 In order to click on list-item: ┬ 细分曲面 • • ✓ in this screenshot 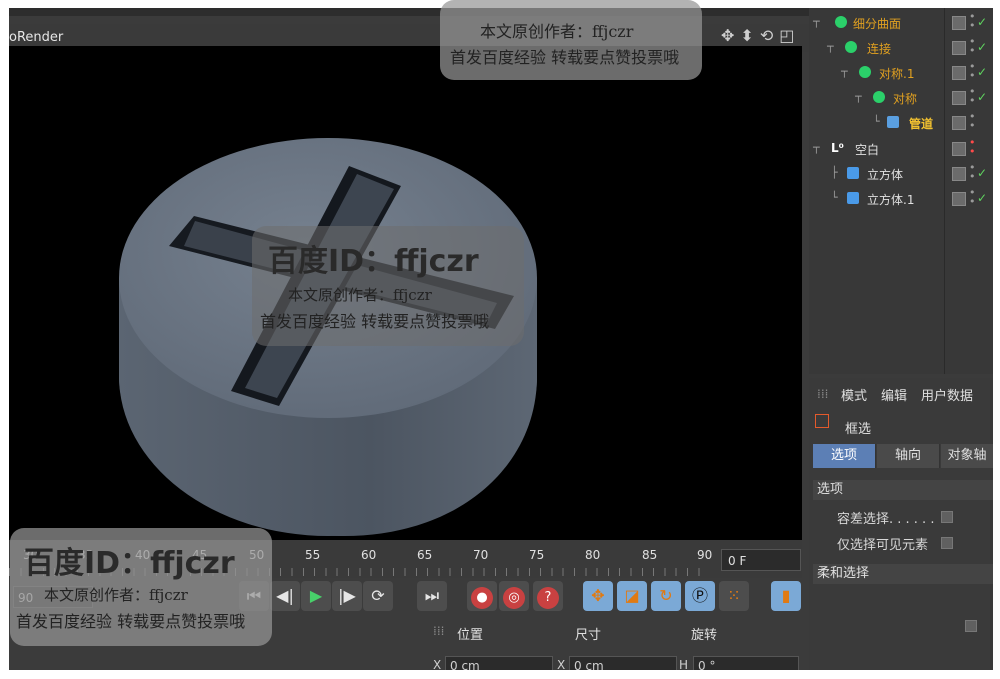, I will do `click(901, 22)`.